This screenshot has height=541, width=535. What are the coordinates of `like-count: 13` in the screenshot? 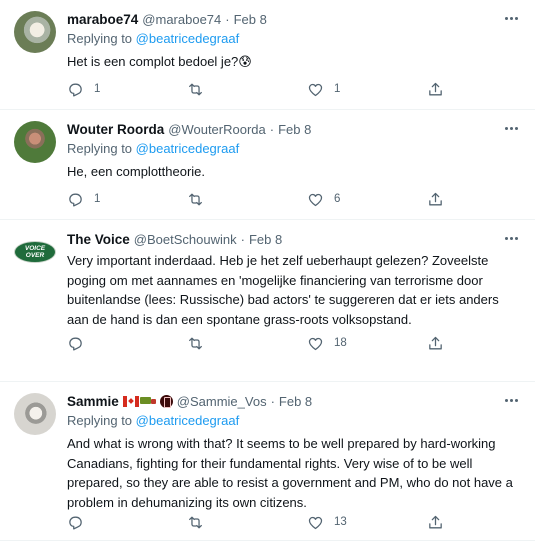 It's located at (340, 522).